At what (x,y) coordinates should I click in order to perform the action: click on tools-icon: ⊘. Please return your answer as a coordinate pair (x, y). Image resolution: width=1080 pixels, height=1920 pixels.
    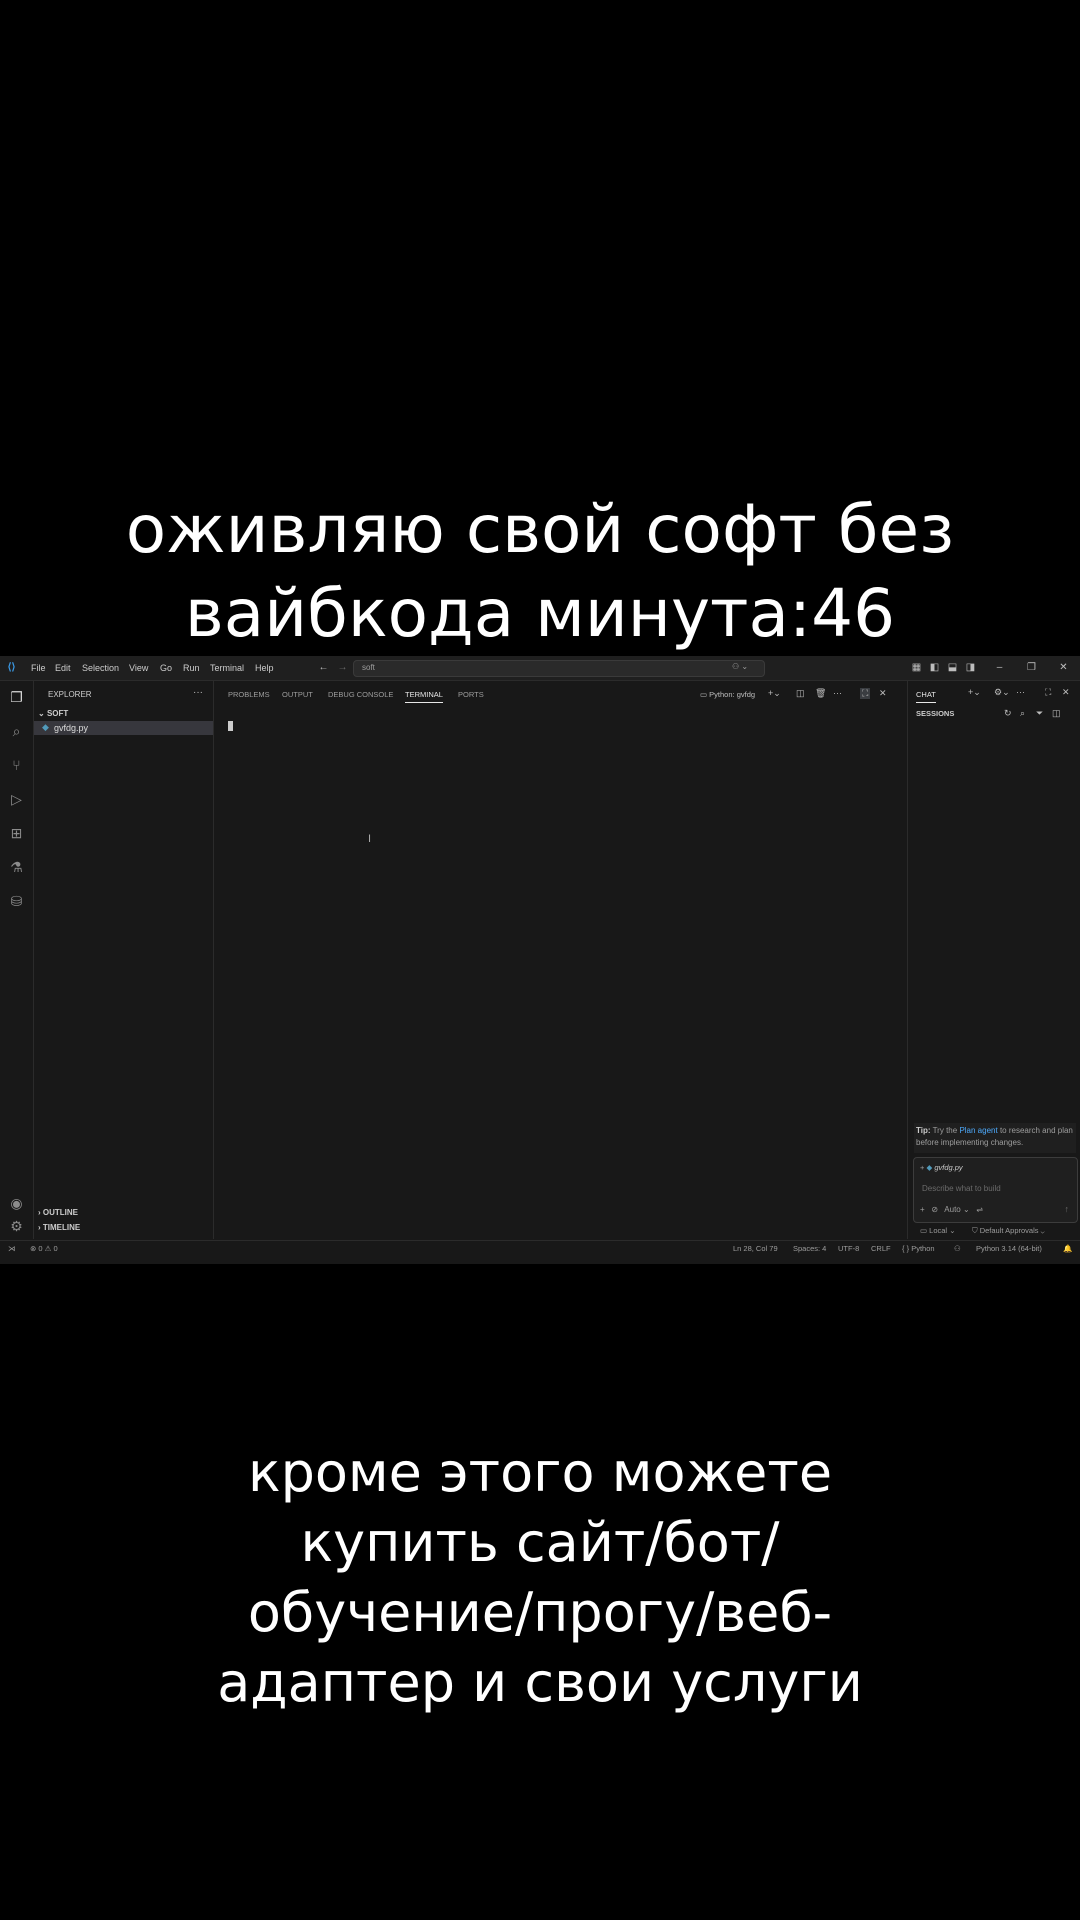
    Looking at the image, I should click on (934, 1209).